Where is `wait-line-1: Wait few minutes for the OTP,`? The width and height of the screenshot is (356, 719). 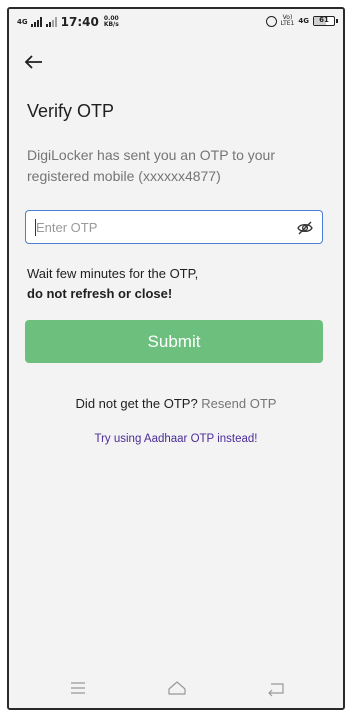 wait-line-1: Wait few minutes for the OTP, is located at coordinates (113, 273).